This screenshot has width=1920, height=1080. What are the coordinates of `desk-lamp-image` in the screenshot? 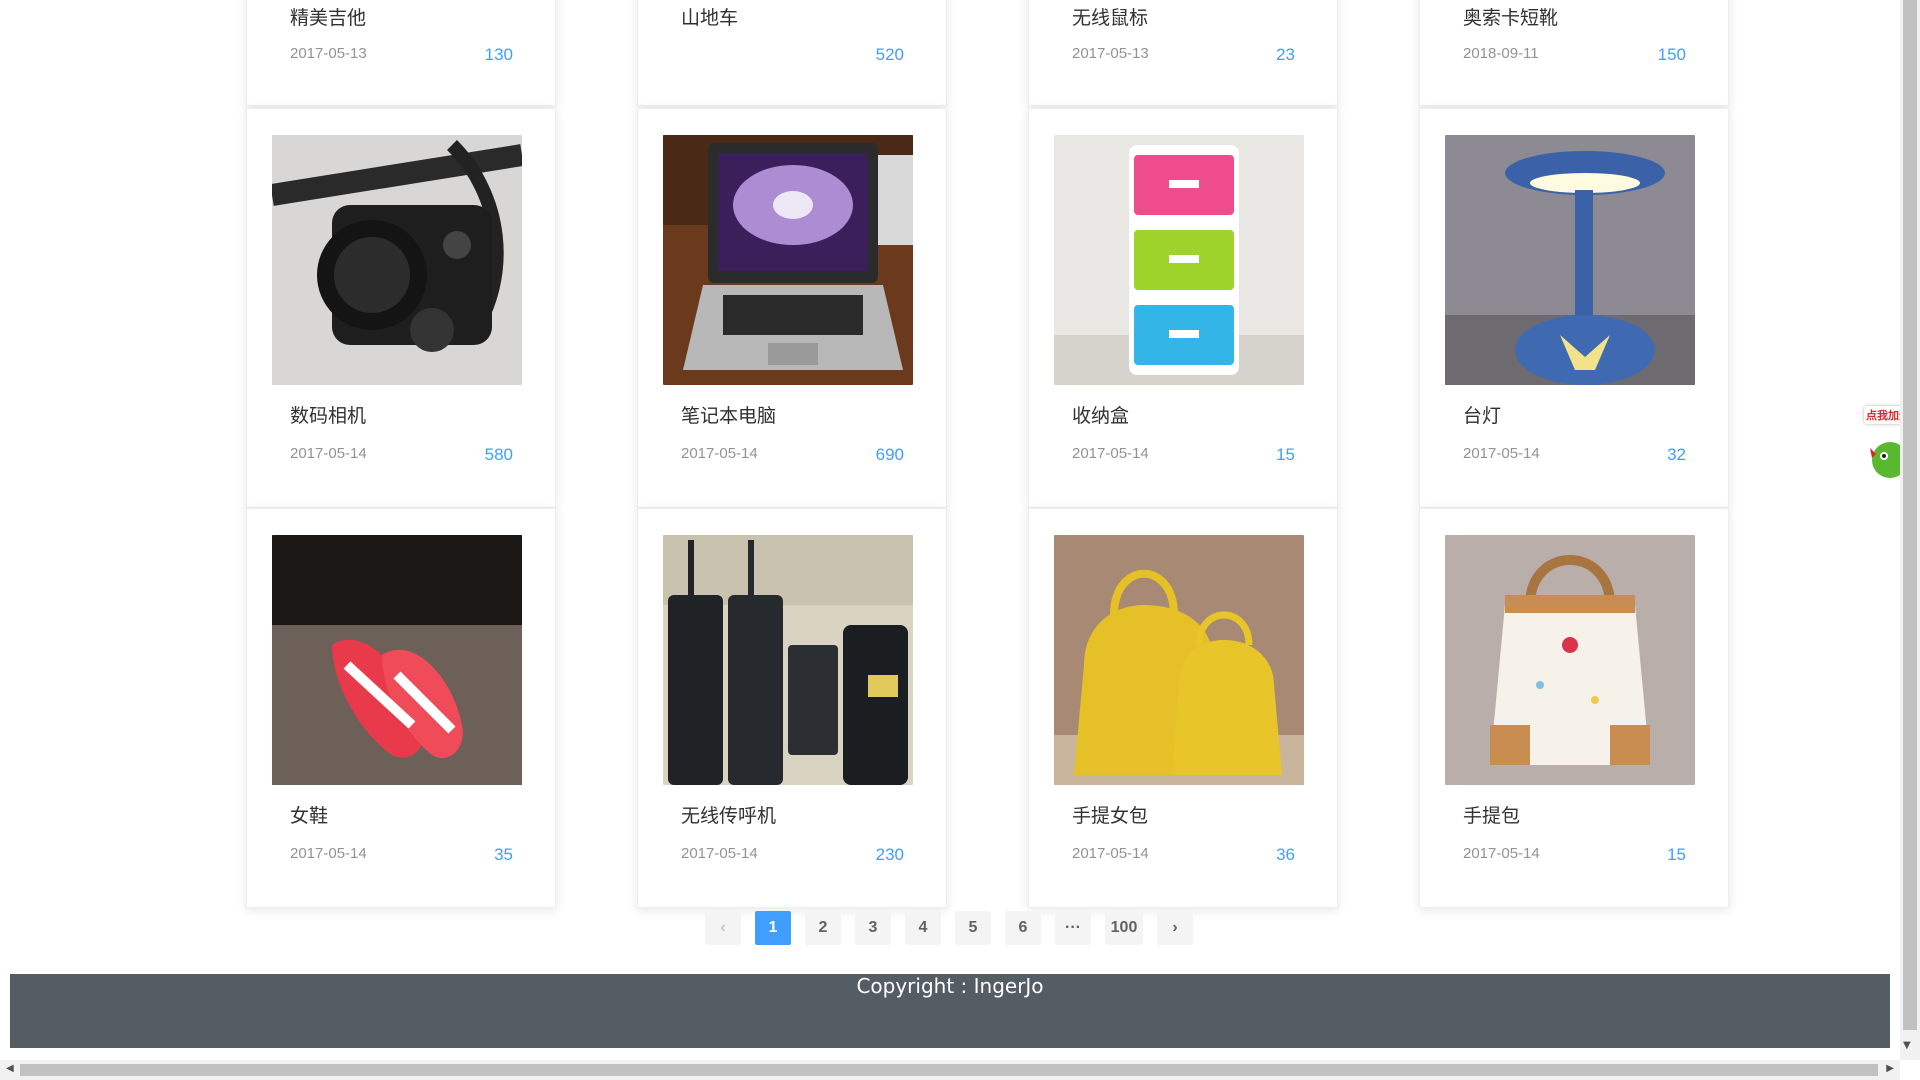 It's located at (1570, 260).